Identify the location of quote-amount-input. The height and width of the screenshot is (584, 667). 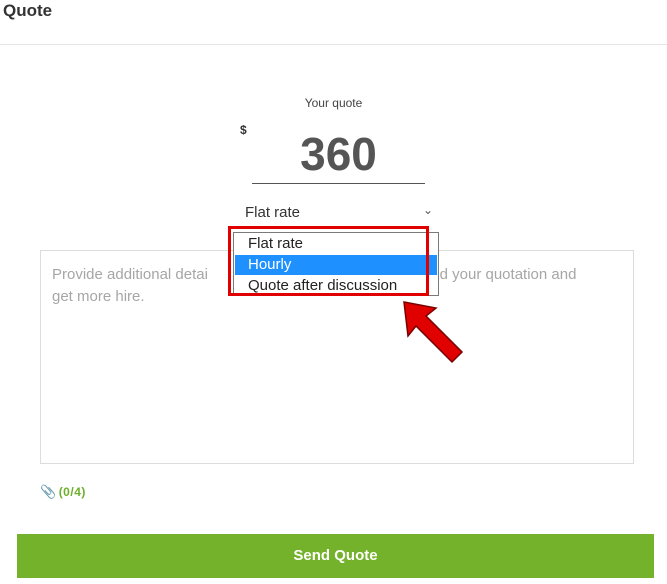
(338, 154).